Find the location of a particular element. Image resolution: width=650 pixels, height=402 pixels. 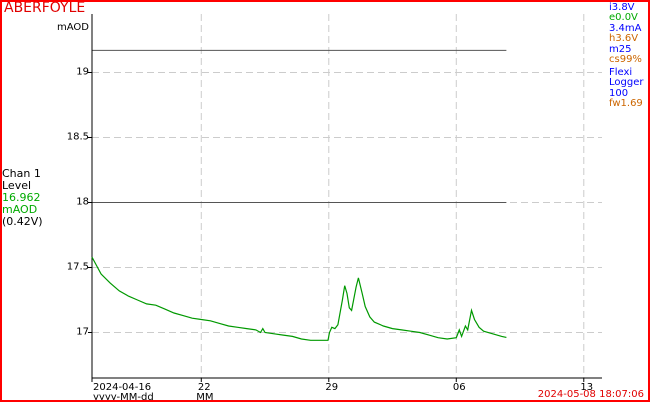

status-signal-quality: cs99% is located at coordinates (625, 60).